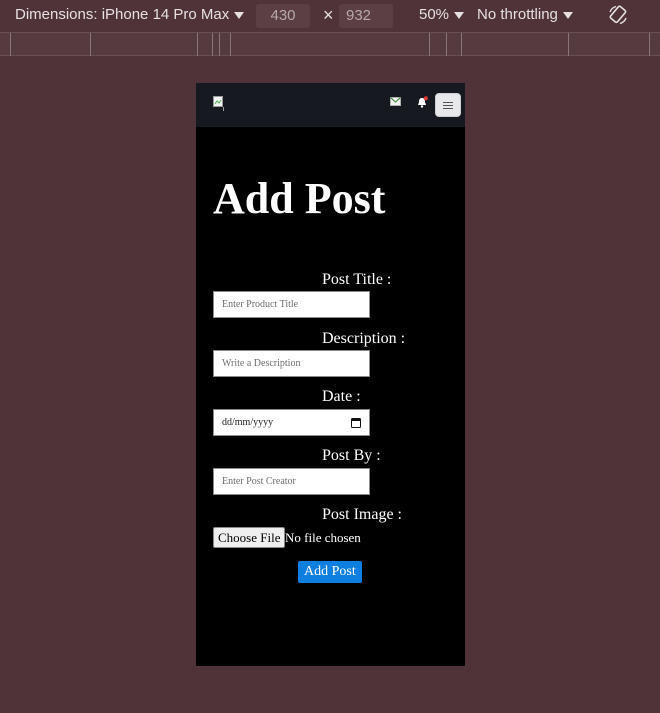 The image size is (660, 713). I want to click on mail-icon, so click(395, 101).